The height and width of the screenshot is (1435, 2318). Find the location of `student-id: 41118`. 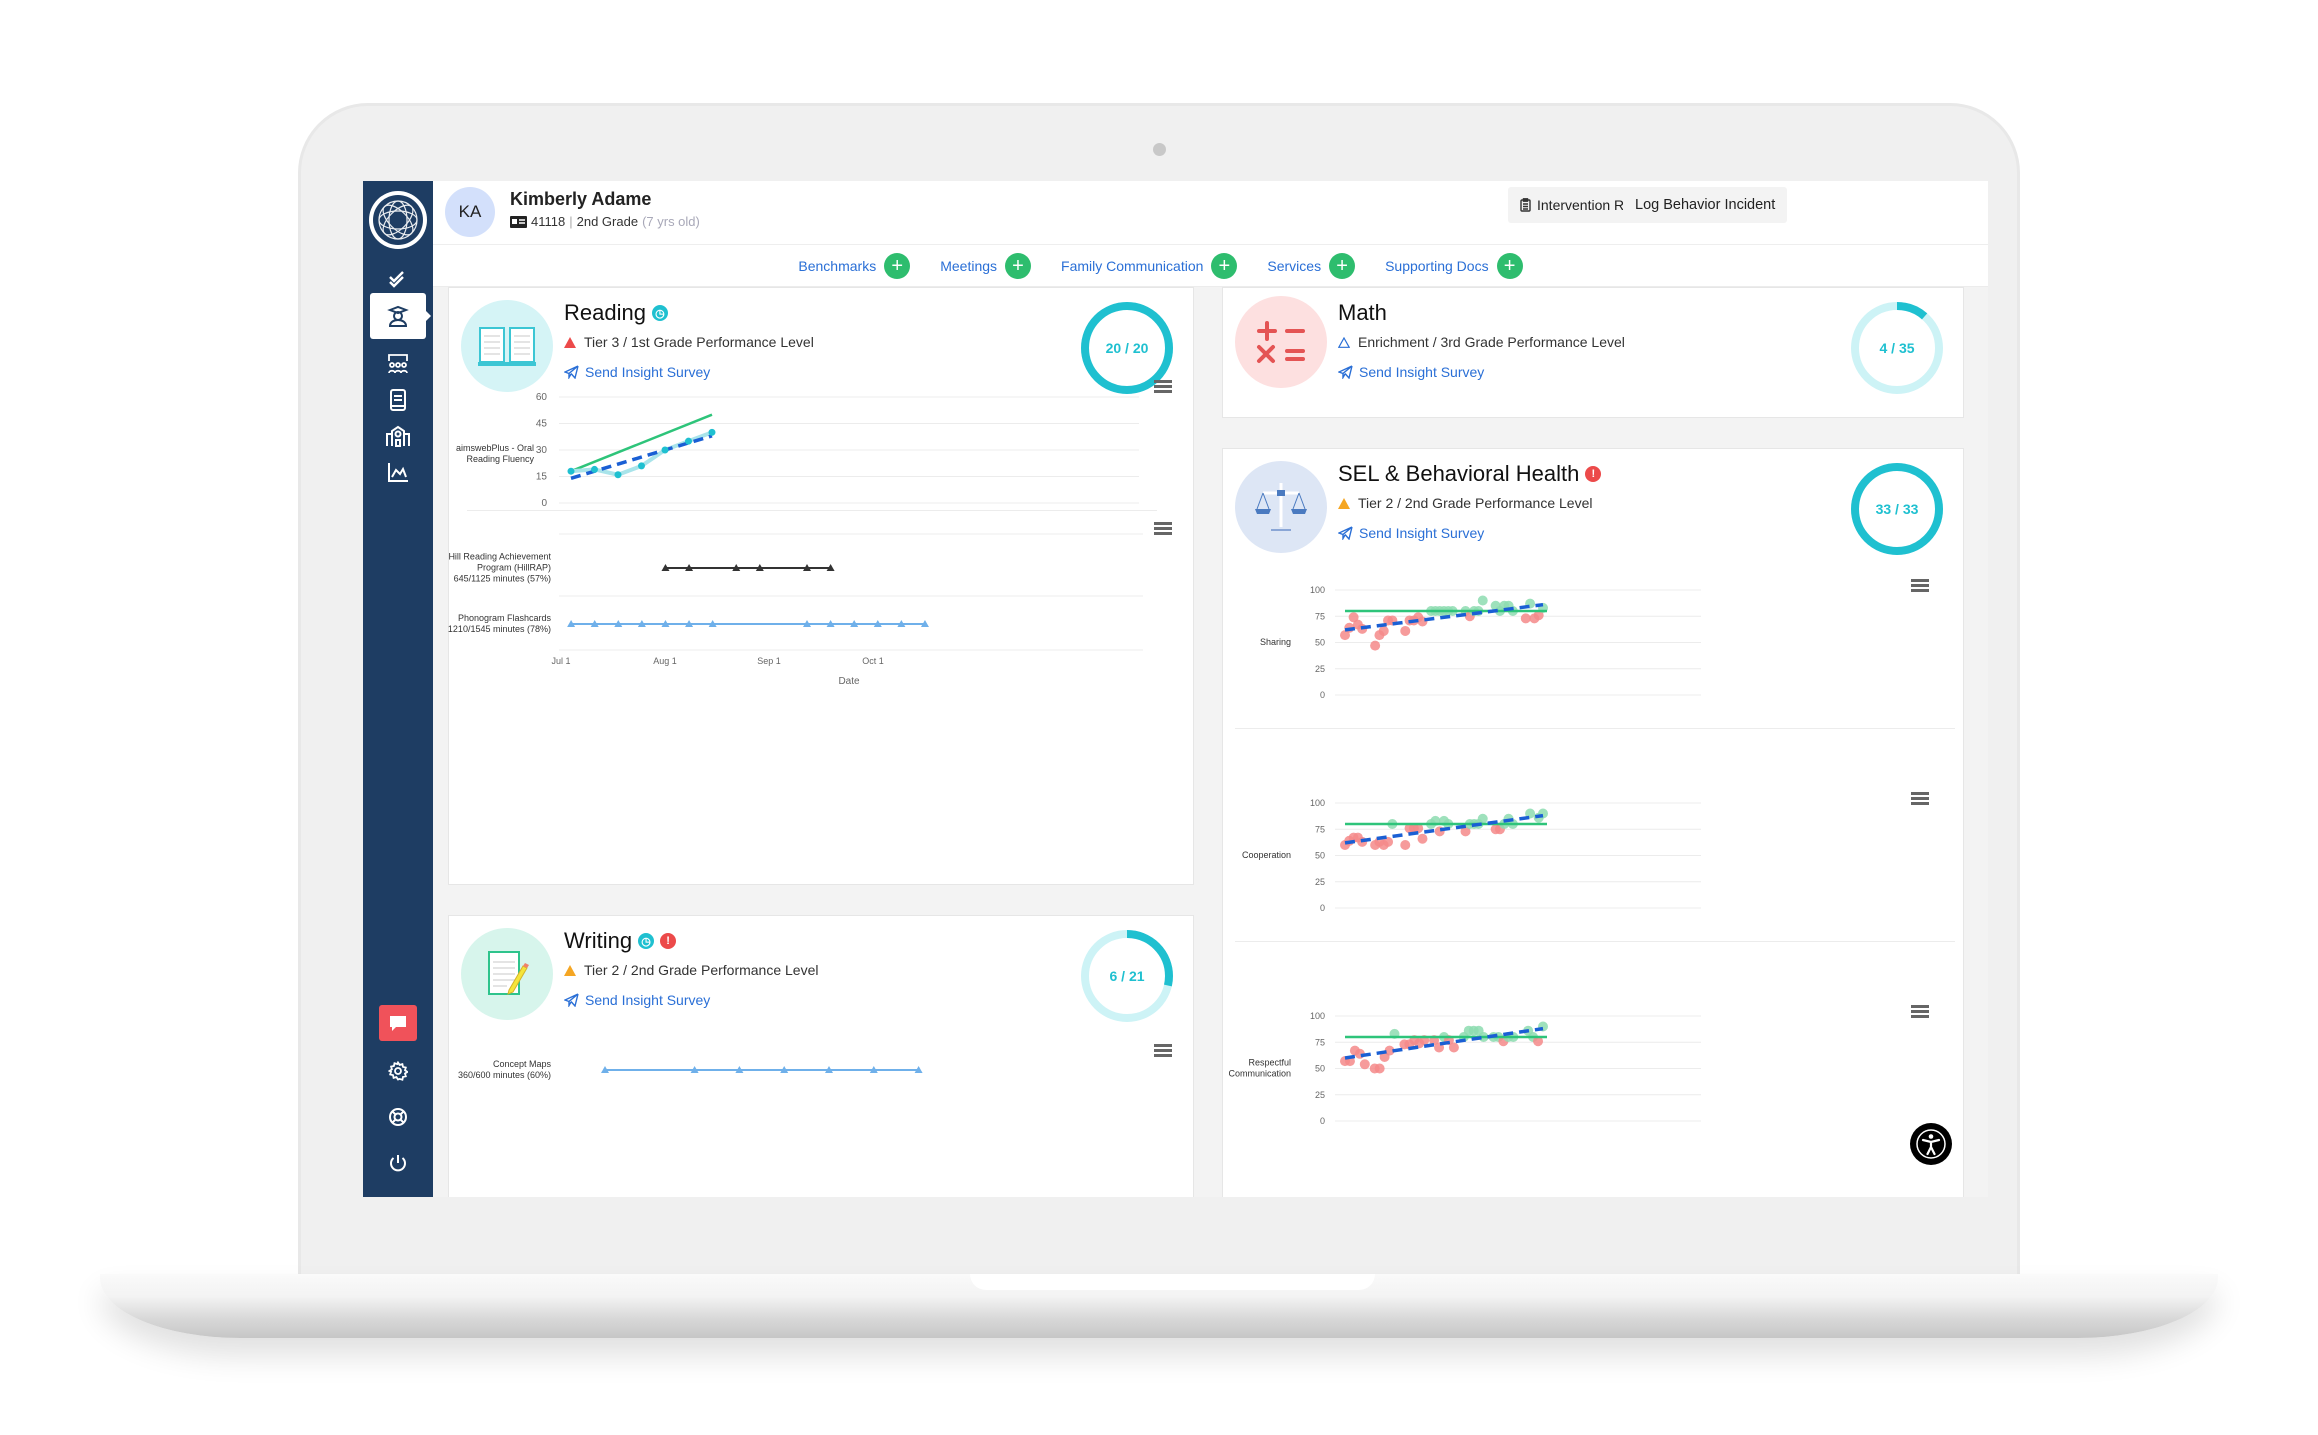

student-id: 41118 is located at coordinates (548, 221).